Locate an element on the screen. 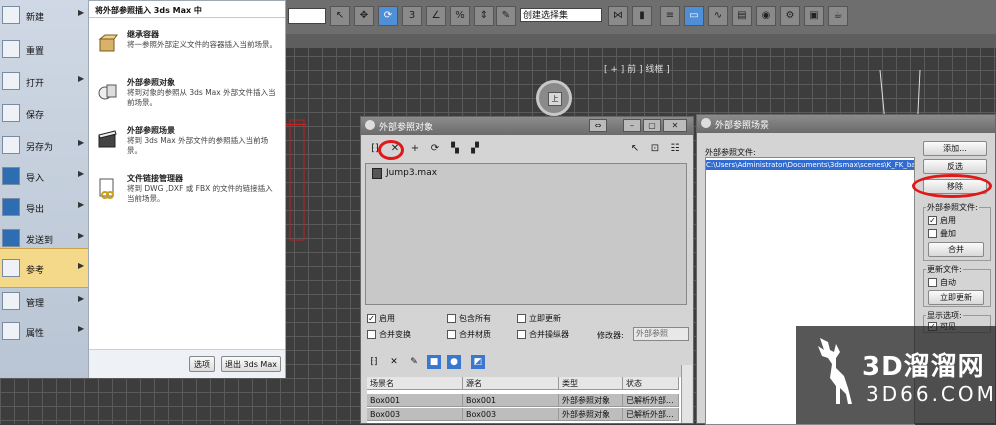  restore-icon: ⇔ is located at coordinates (598, 125).